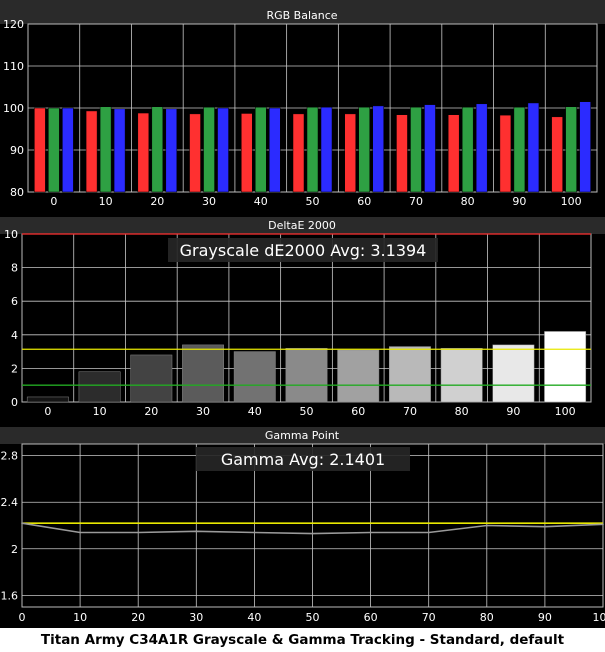 The height and width of the screenshot is (652, 605). Describe the element at coordinates (14, 402) in the screenshot. I see `y-tick-label: 0` at that location.